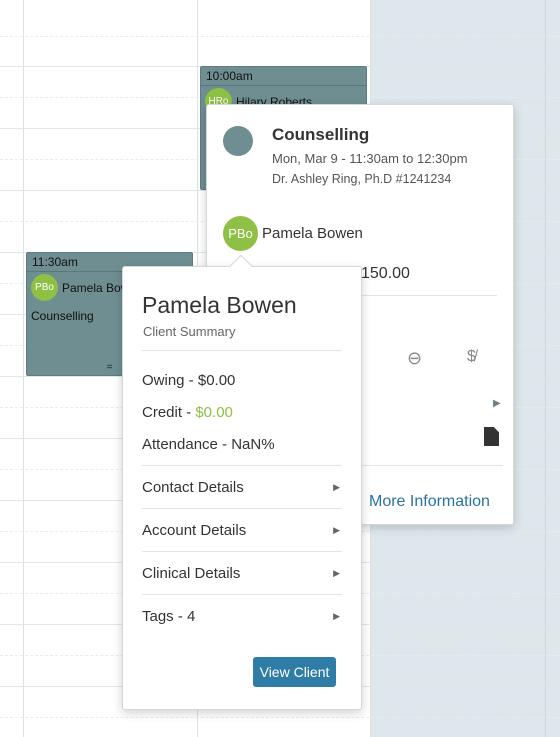  What do you see at coordinates (429, 502) in the screenshot?
I see `more-information-link: More Information` at bounding box center [429, 502].